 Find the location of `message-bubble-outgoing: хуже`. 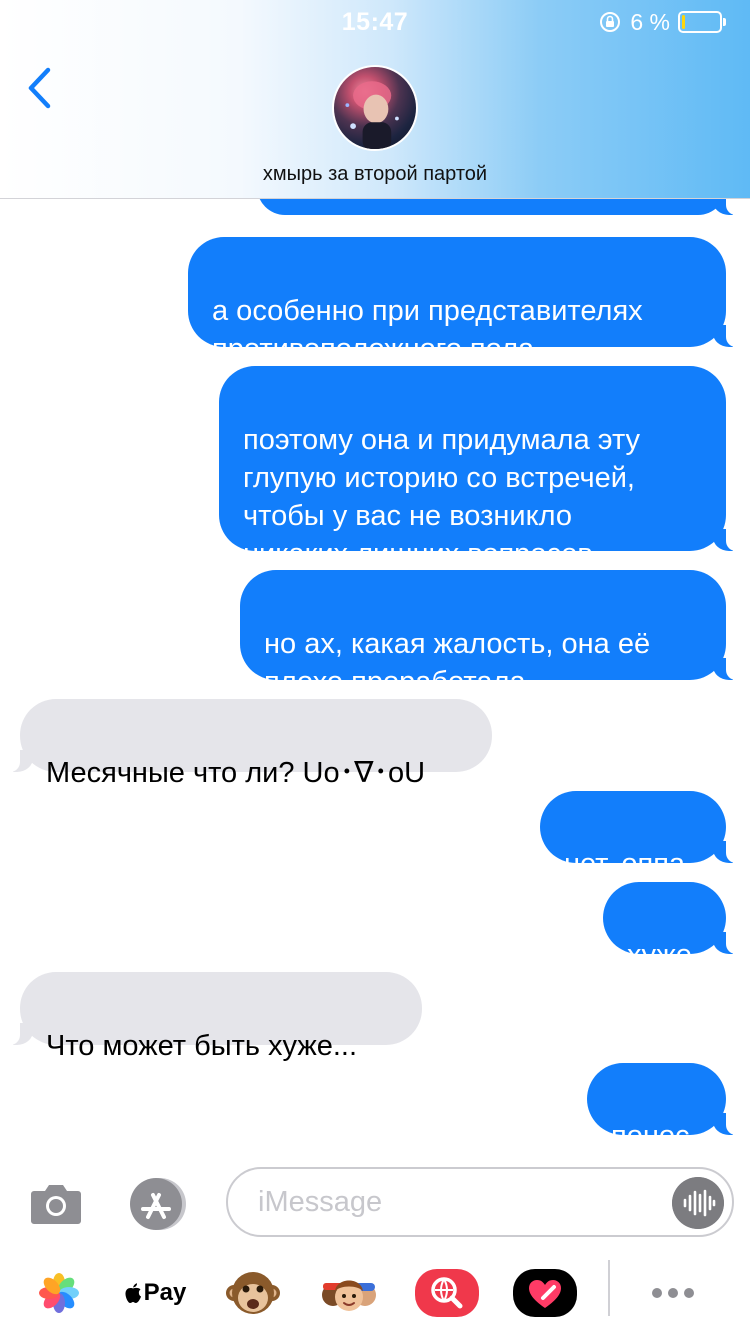

message-bubble-outgoing: хуже is located at coordinates (669, 926).